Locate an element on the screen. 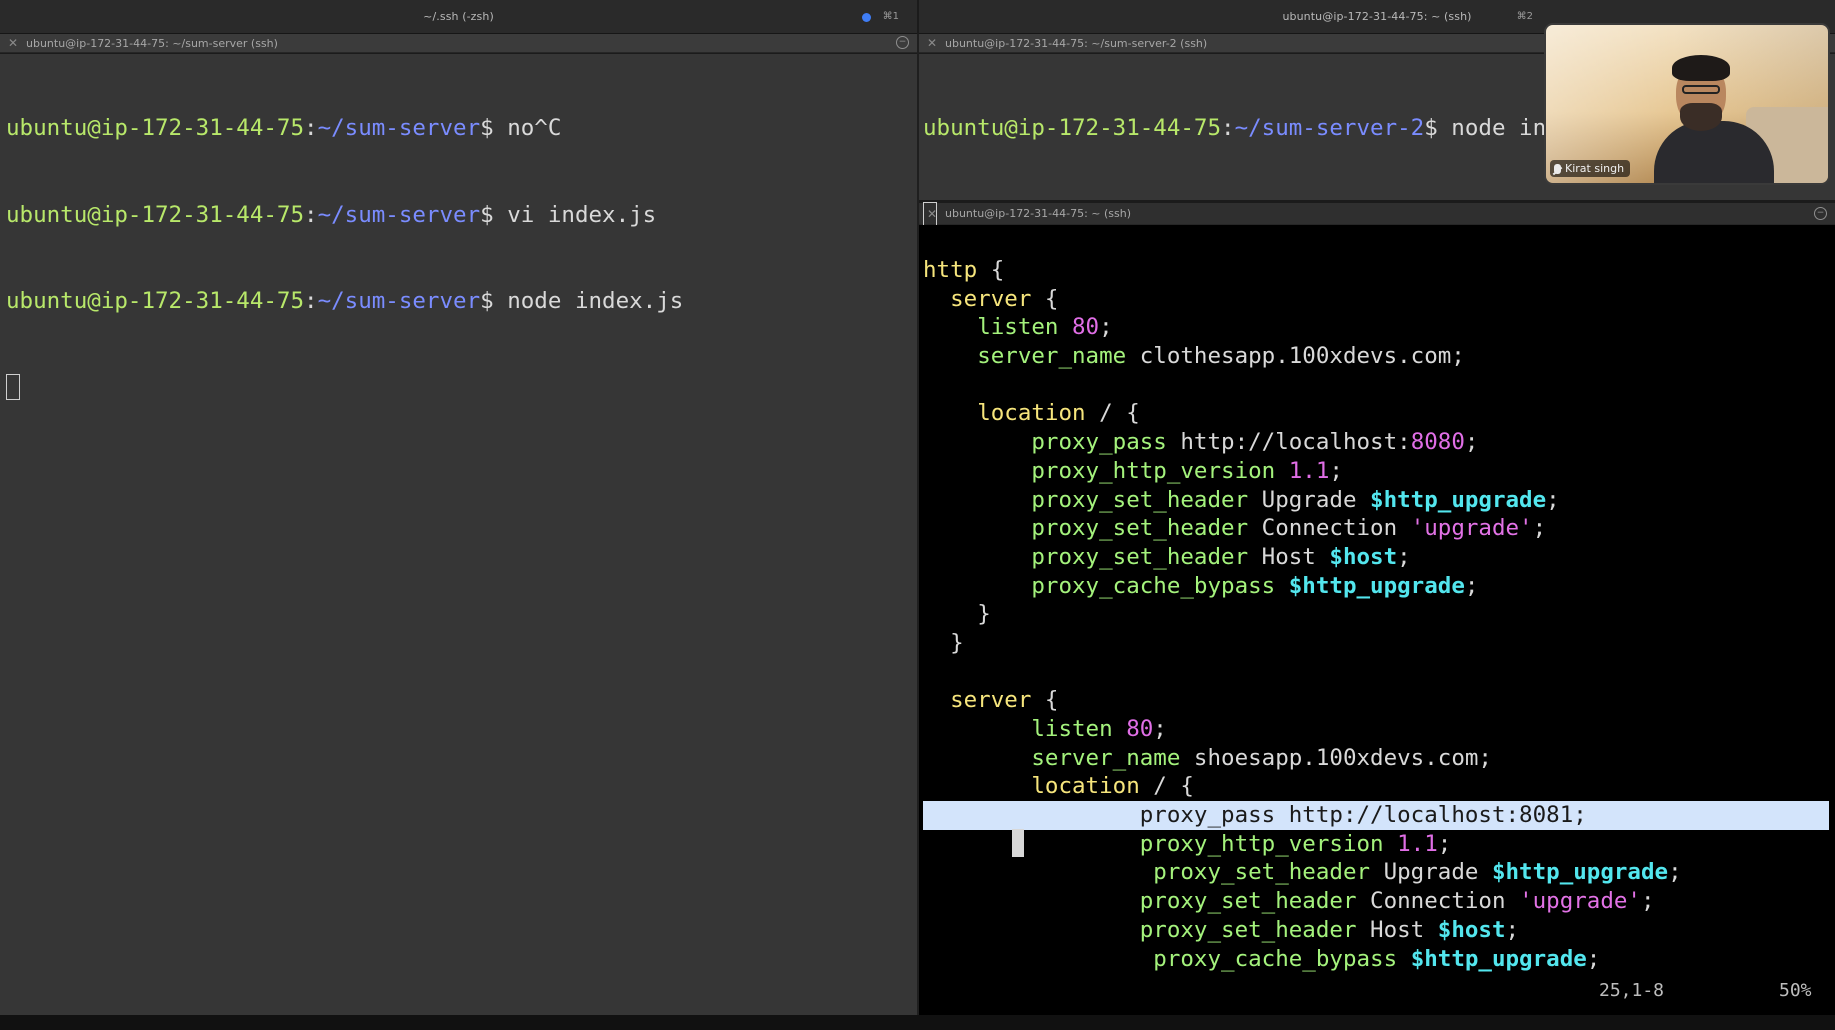 The width and height of the screenshot is (1835, 1030). video-call-tile: Kirat singh is located at coordinates (1687, 104).